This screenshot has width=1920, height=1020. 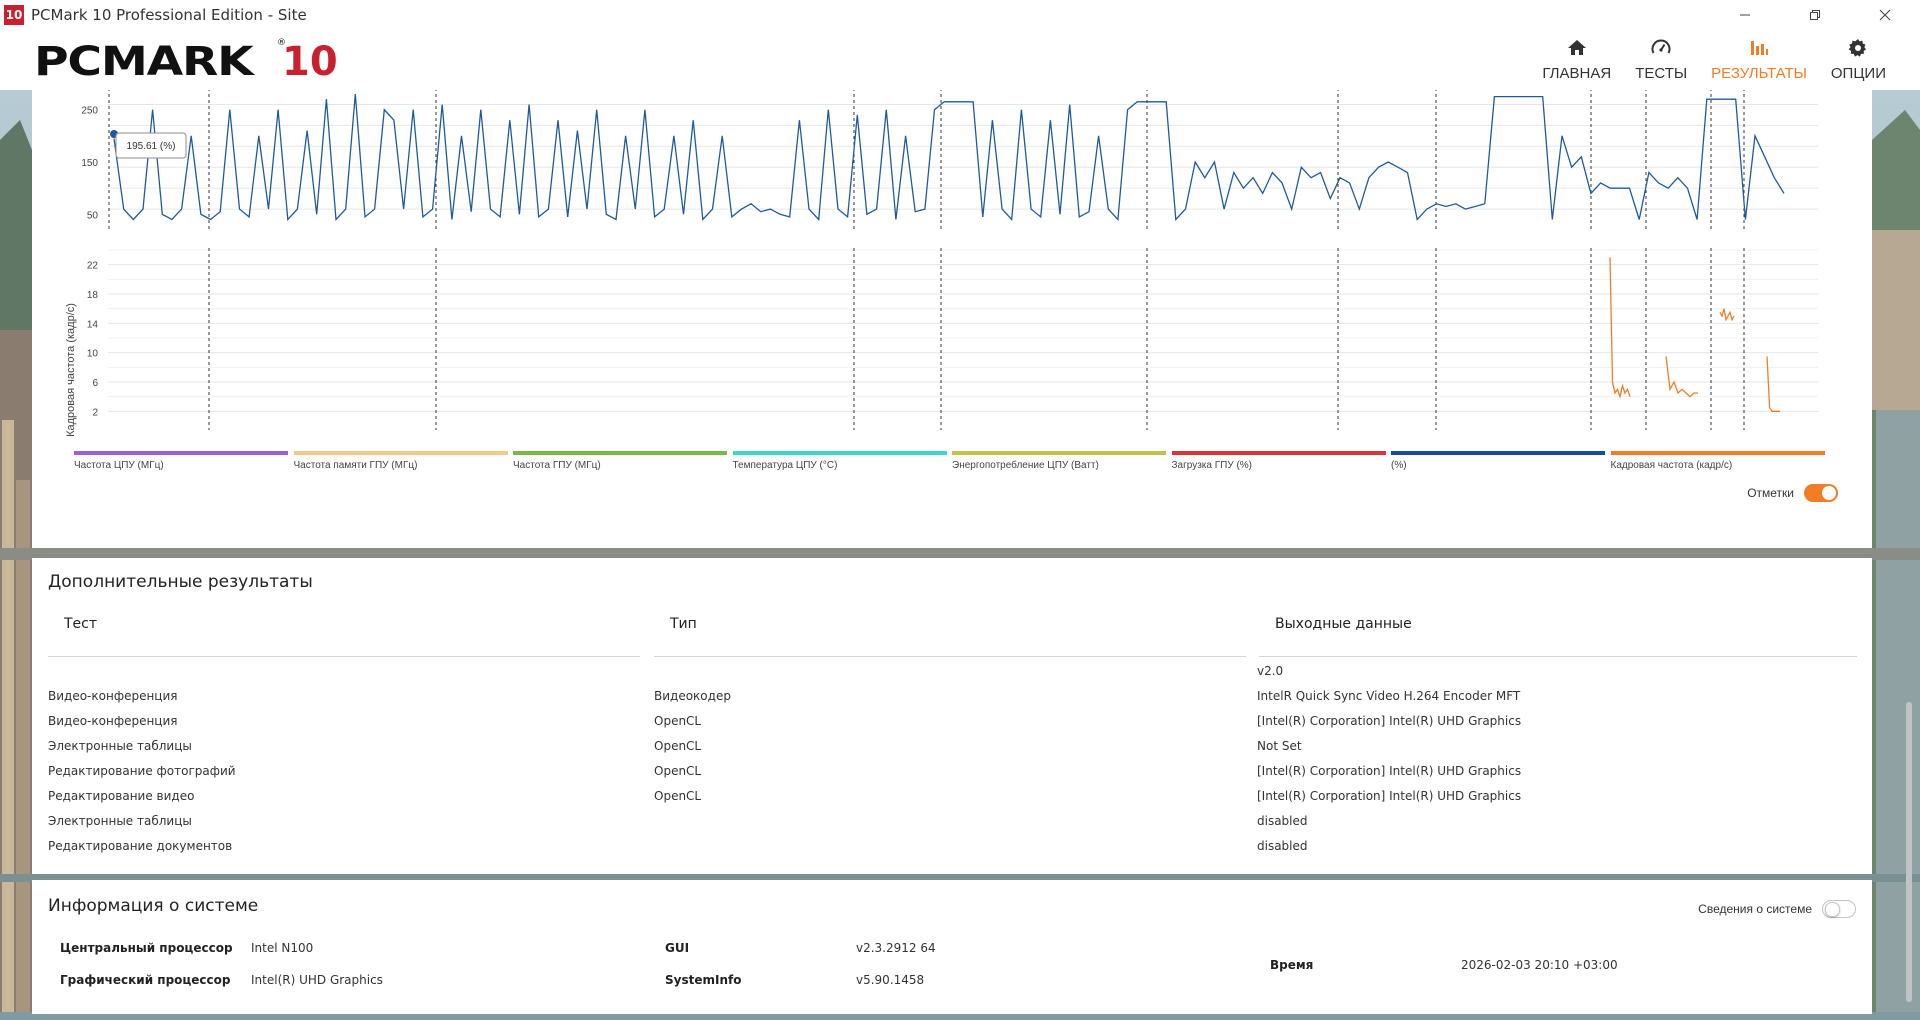 What do you see at coordinates (1576, 60) in the screenshot?
I see `nav-home: ГЛАВНАЯ` at bounding box center [1576, 60].